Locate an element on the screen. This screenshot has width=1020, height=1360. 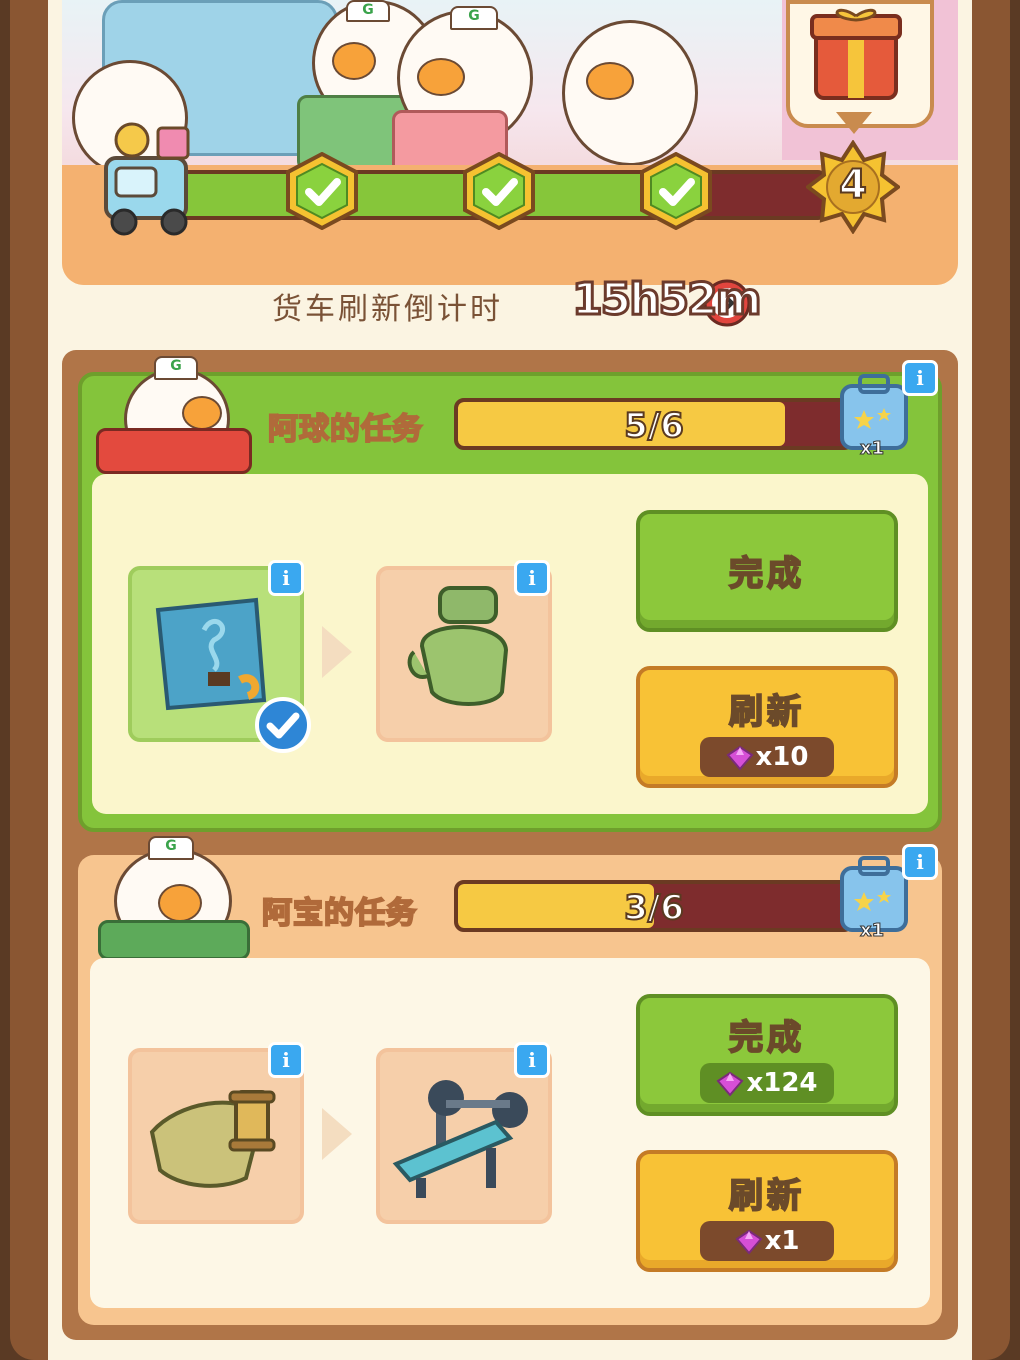
task-1-item-1-done-check-icon is located at coordinates (283, 725).